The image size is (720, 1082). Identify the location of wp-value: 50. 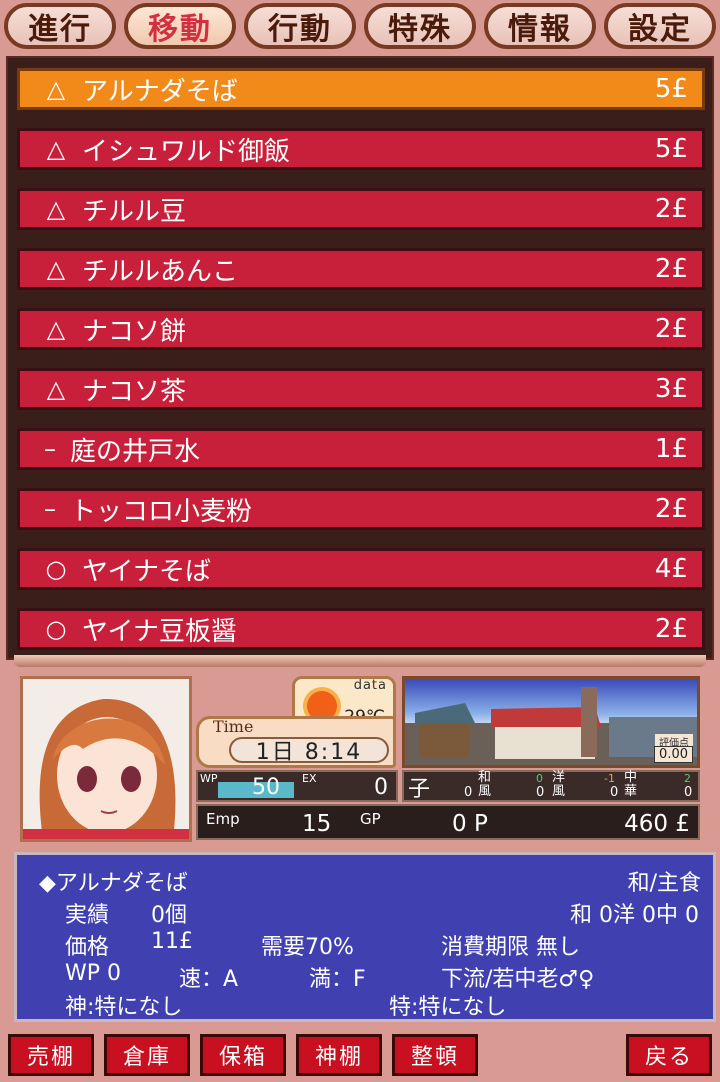
(266, 787).